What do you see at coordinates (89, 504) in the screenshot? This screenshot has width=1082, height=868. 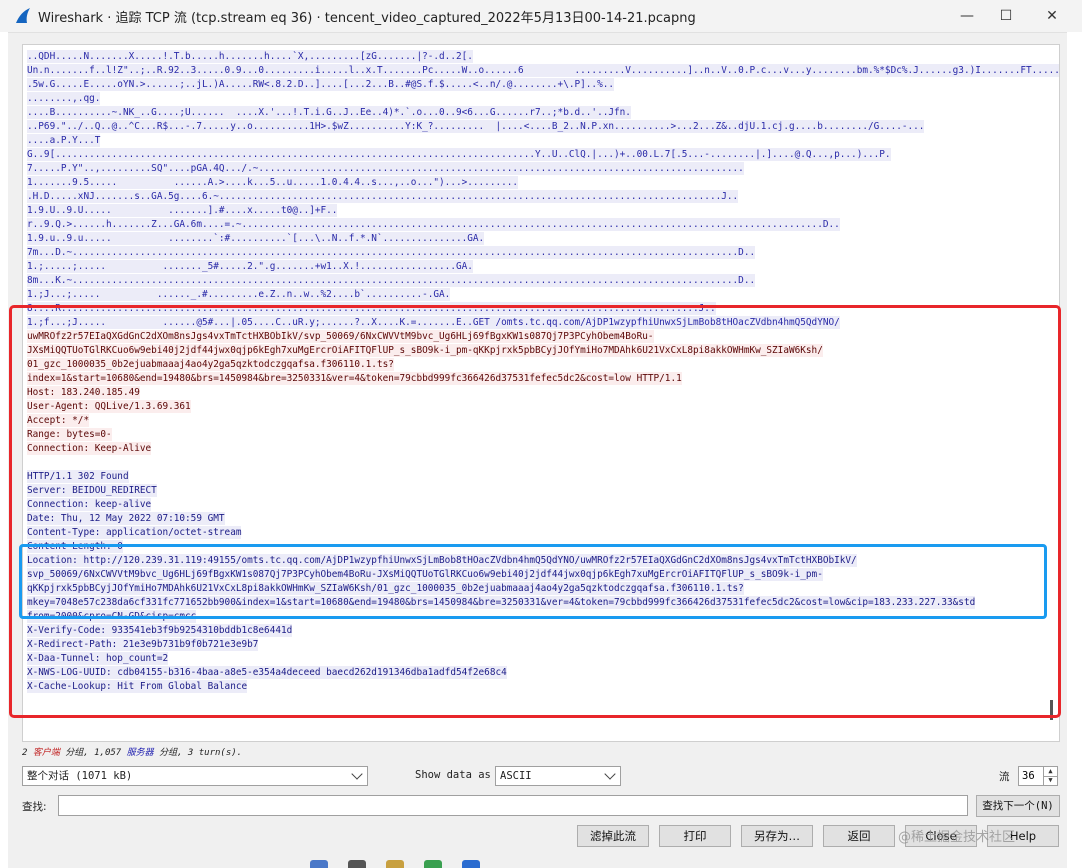 I see `server-response-line: Connection: keep-alive` at bounding box center [89, 504].